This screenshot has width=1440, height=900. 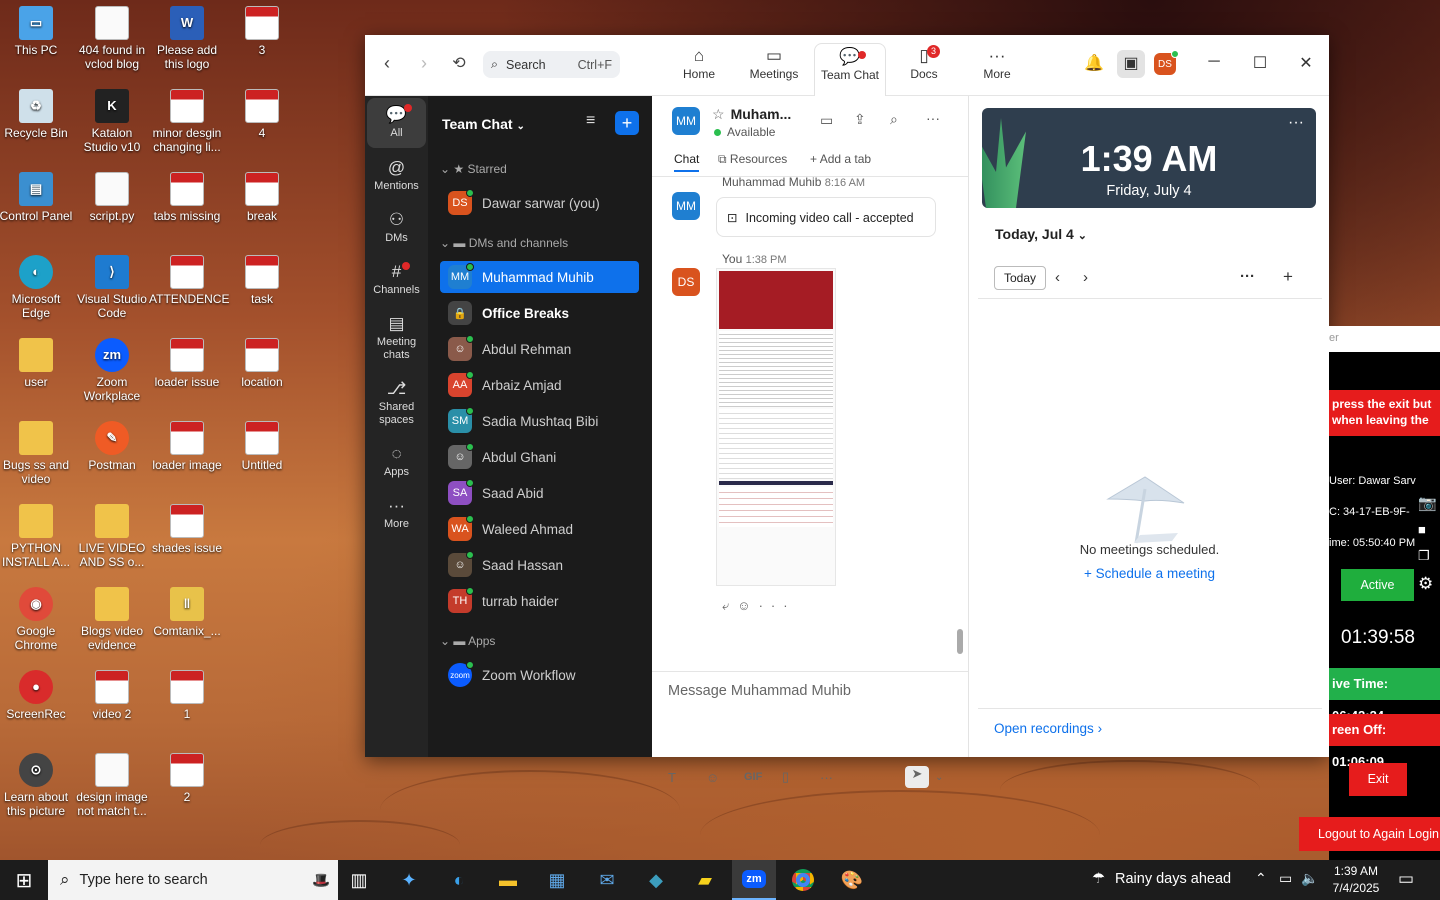 I want to click on desktop-icon: ▤ Control Panel, so click(x=37, y=197).